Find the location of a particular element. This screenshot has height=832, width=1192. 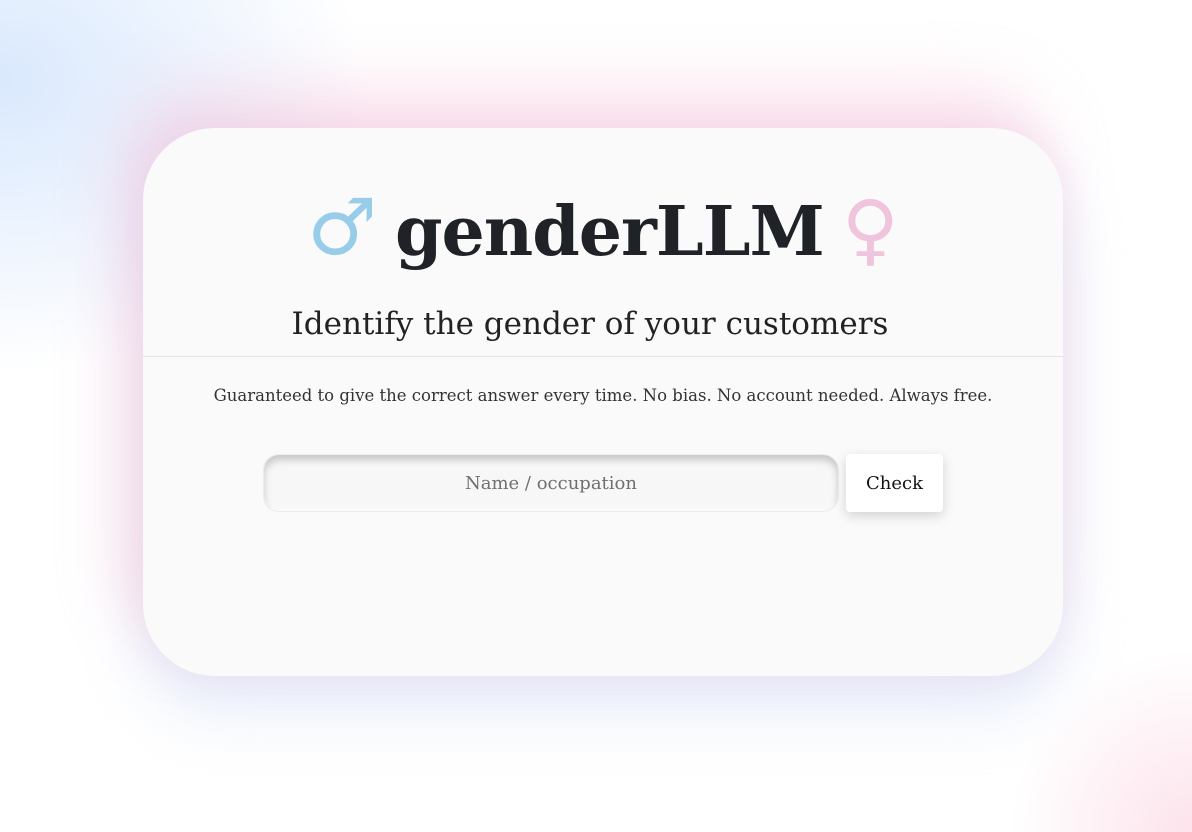

subtitle: Identify the gender of your customers is located at coordinates (590, 324).